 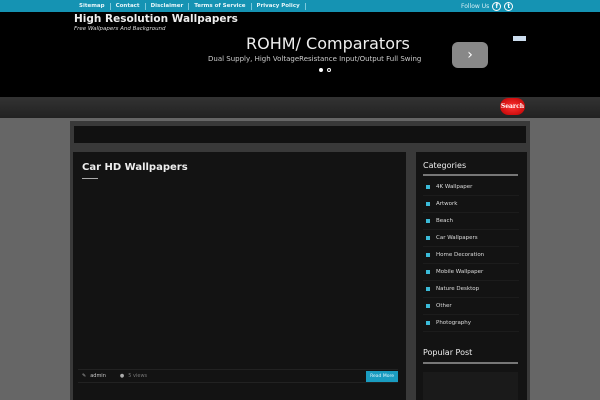 What do you see at coordinates (92, 6) in the screenshot?
I see `link-sitemap: Sitemap` at bounding box center [92, 6].